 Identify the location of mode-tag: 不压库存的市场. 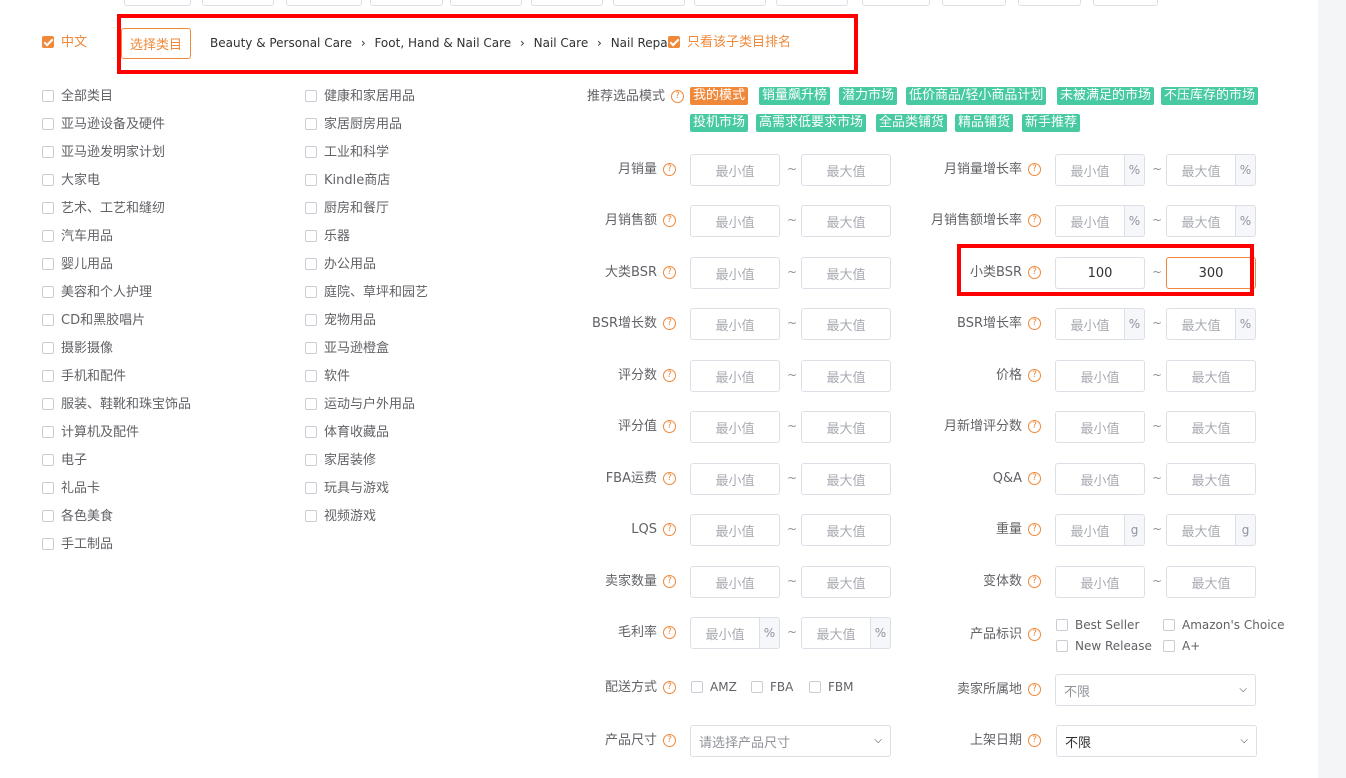
(1210, 96).